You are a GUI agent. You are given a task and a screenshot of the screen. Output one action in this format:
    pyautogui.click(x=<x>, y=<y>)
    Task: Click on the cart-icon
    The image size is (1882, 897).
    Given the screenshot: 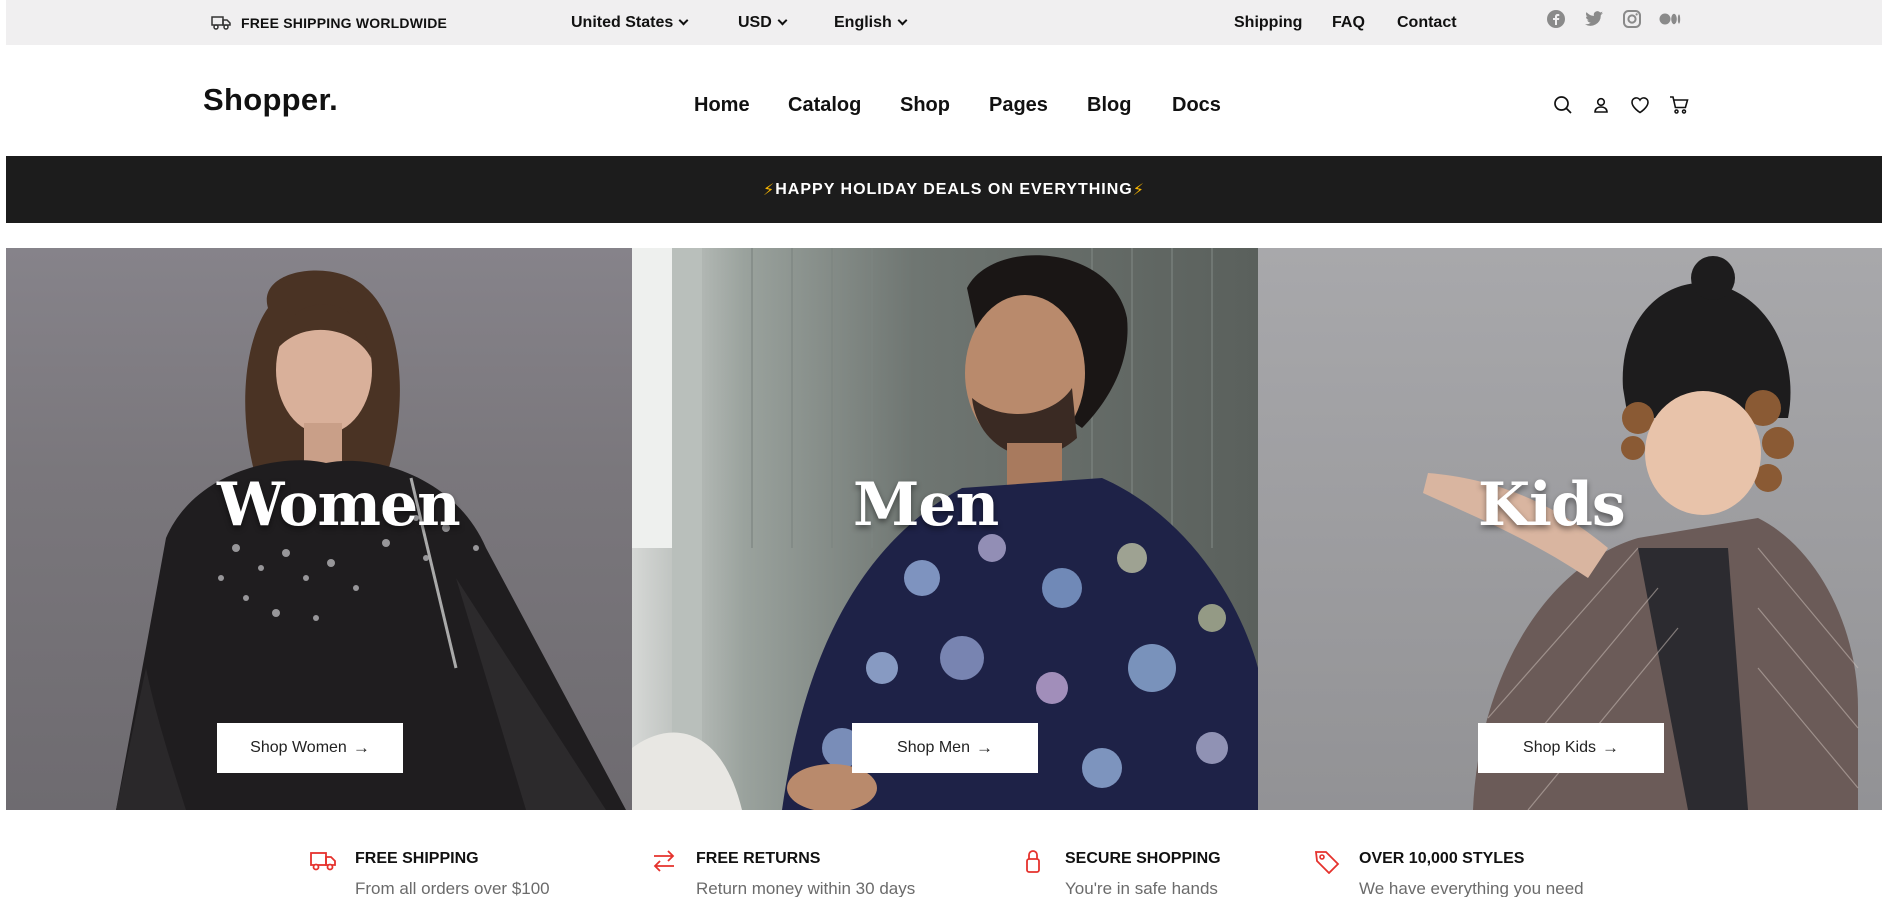 What is the action you would take?
    pyautogui.click(x=1679, y=105)
    